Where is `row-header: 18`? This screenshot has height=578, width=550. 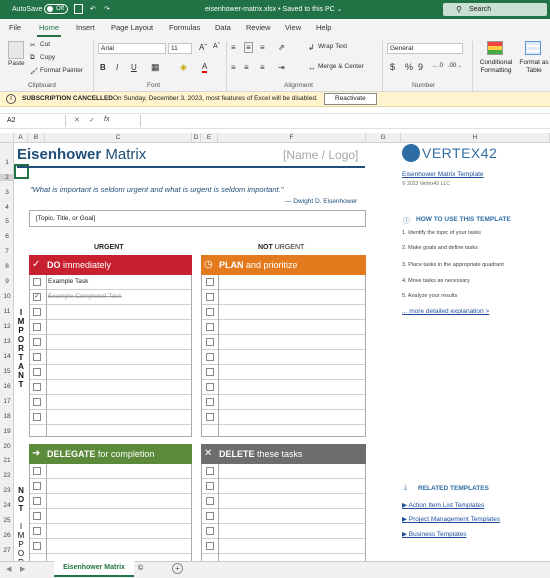
row-header: 18 is located at coordinates (7, 416).